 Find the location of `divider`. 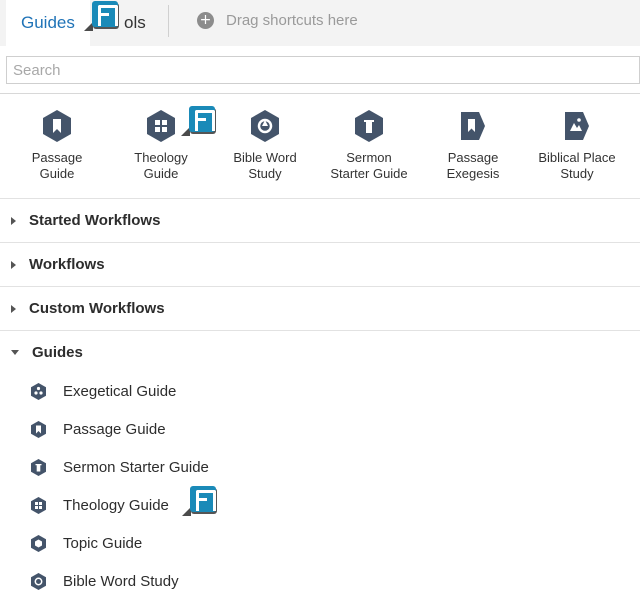

divider is located at coordinates (320, 93).